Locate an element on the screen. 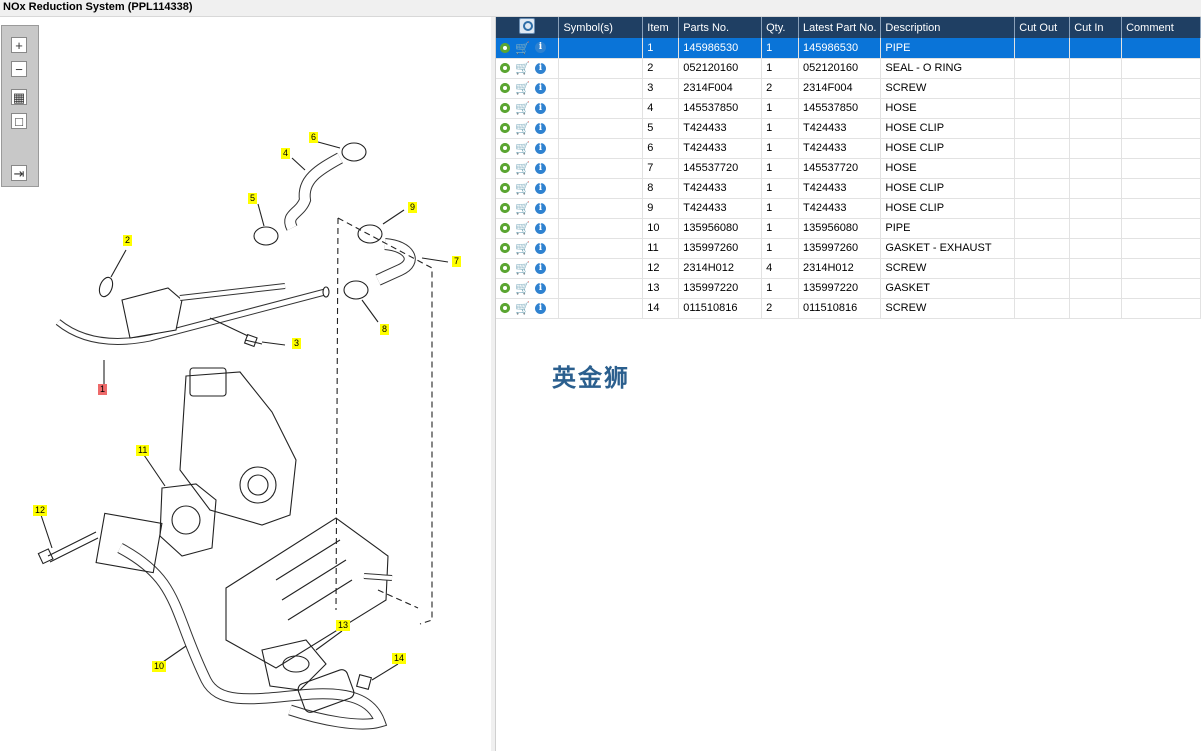 The height and width of the screenshot is (751, 1201). cell-parts-no: 135997260 is located at coordinates (720, 248).